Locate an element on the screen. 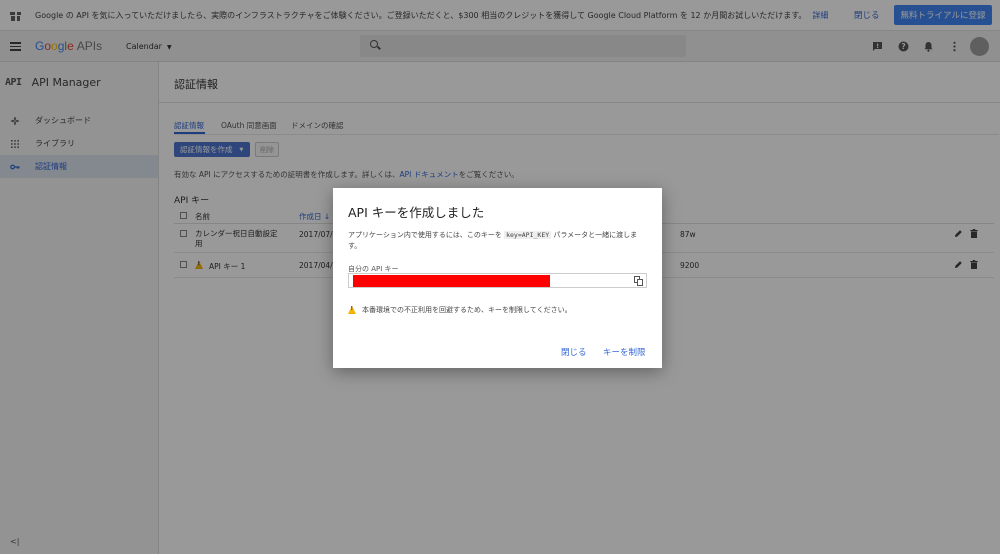 This screenshot has height=554, width=1000. api-key-field is located at coordinates (497, 280).